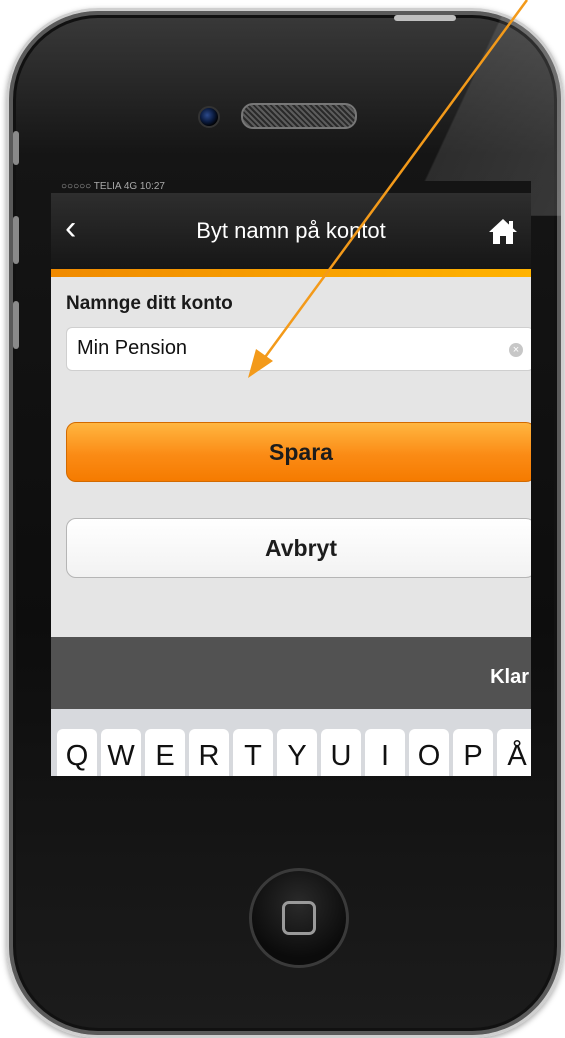 This screenshot has width=565, height=1038. I want to click on key-q: Q, so click(77, 752).